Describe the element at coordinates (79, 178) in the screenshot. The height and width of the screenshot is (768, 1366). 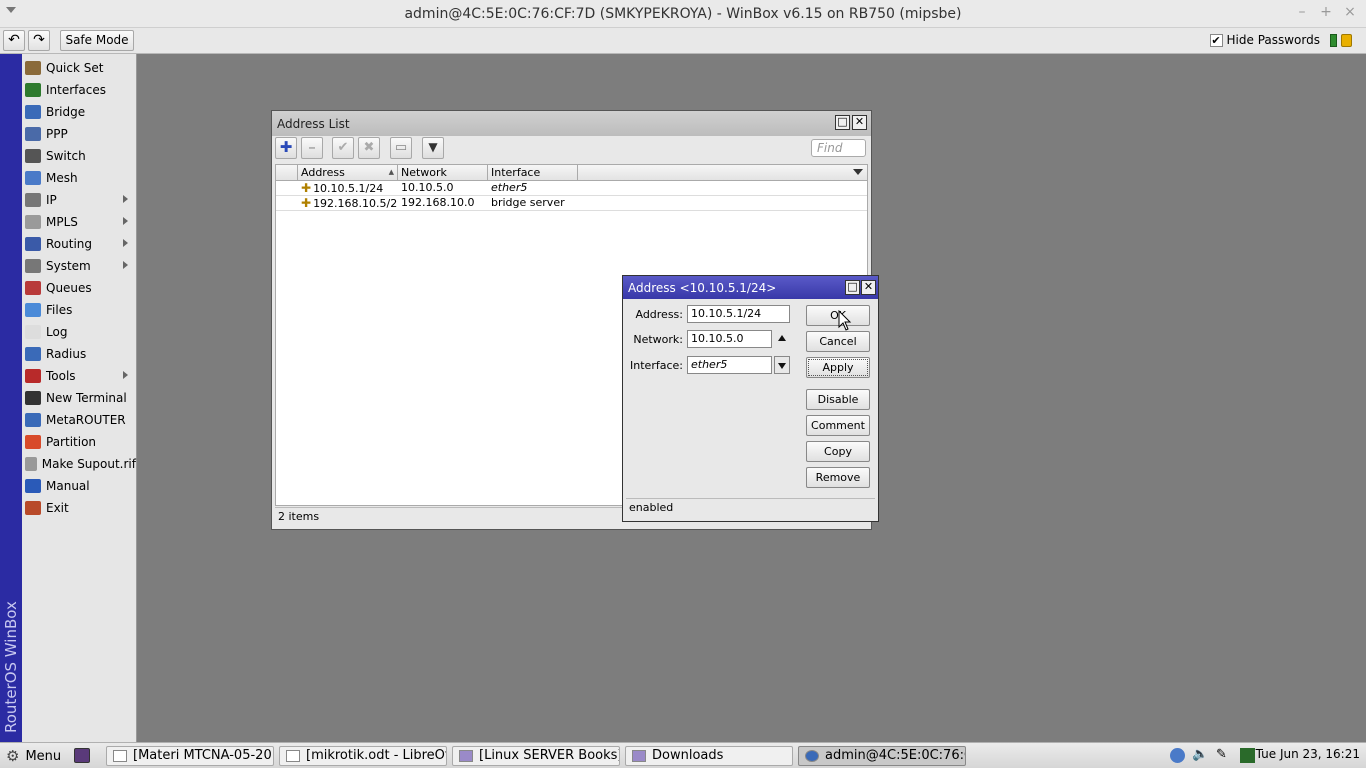
I see `sidebar-item-mesh: Mesh` at that location.